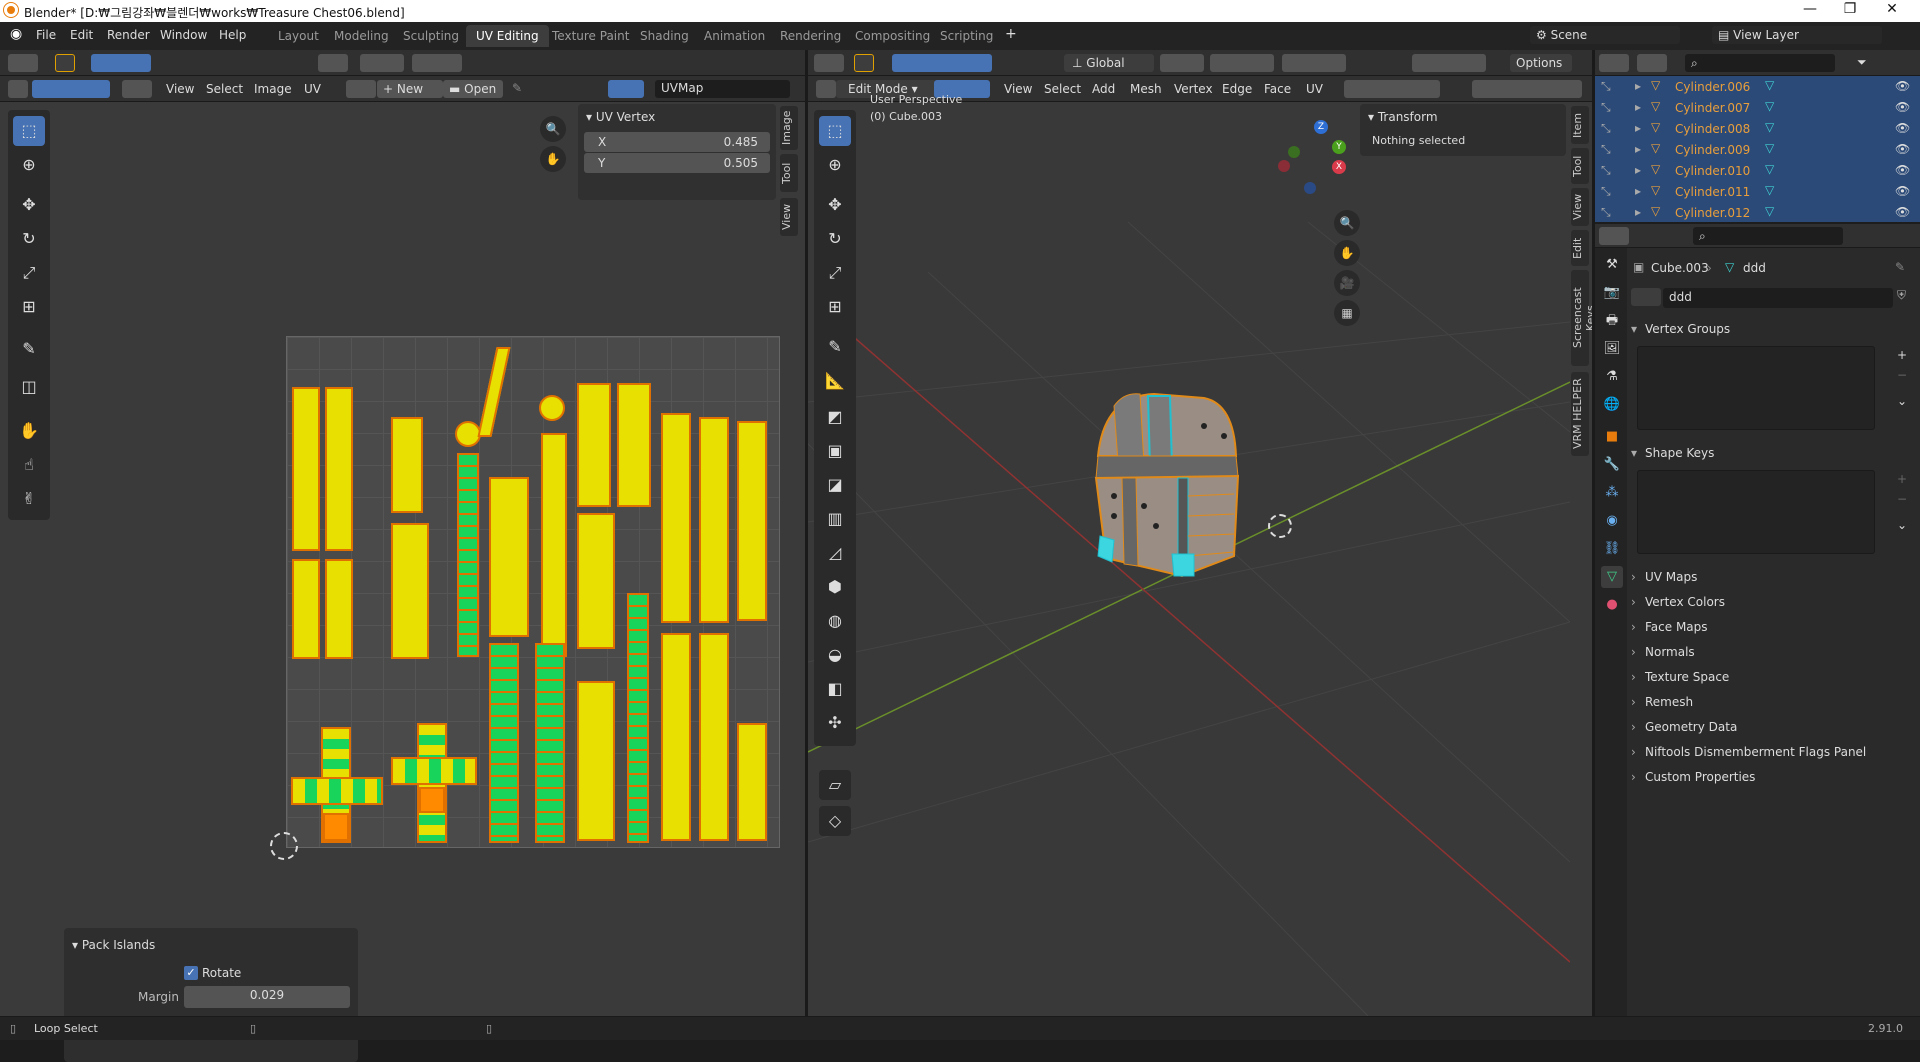 Image resolution: width=1920 pixels, height=1062 pixels. What do you see at coordinates (1612, 549) in the screenshot?
I see `constraints-tab-icon: ⛓` at bounding box center [1612, 549].